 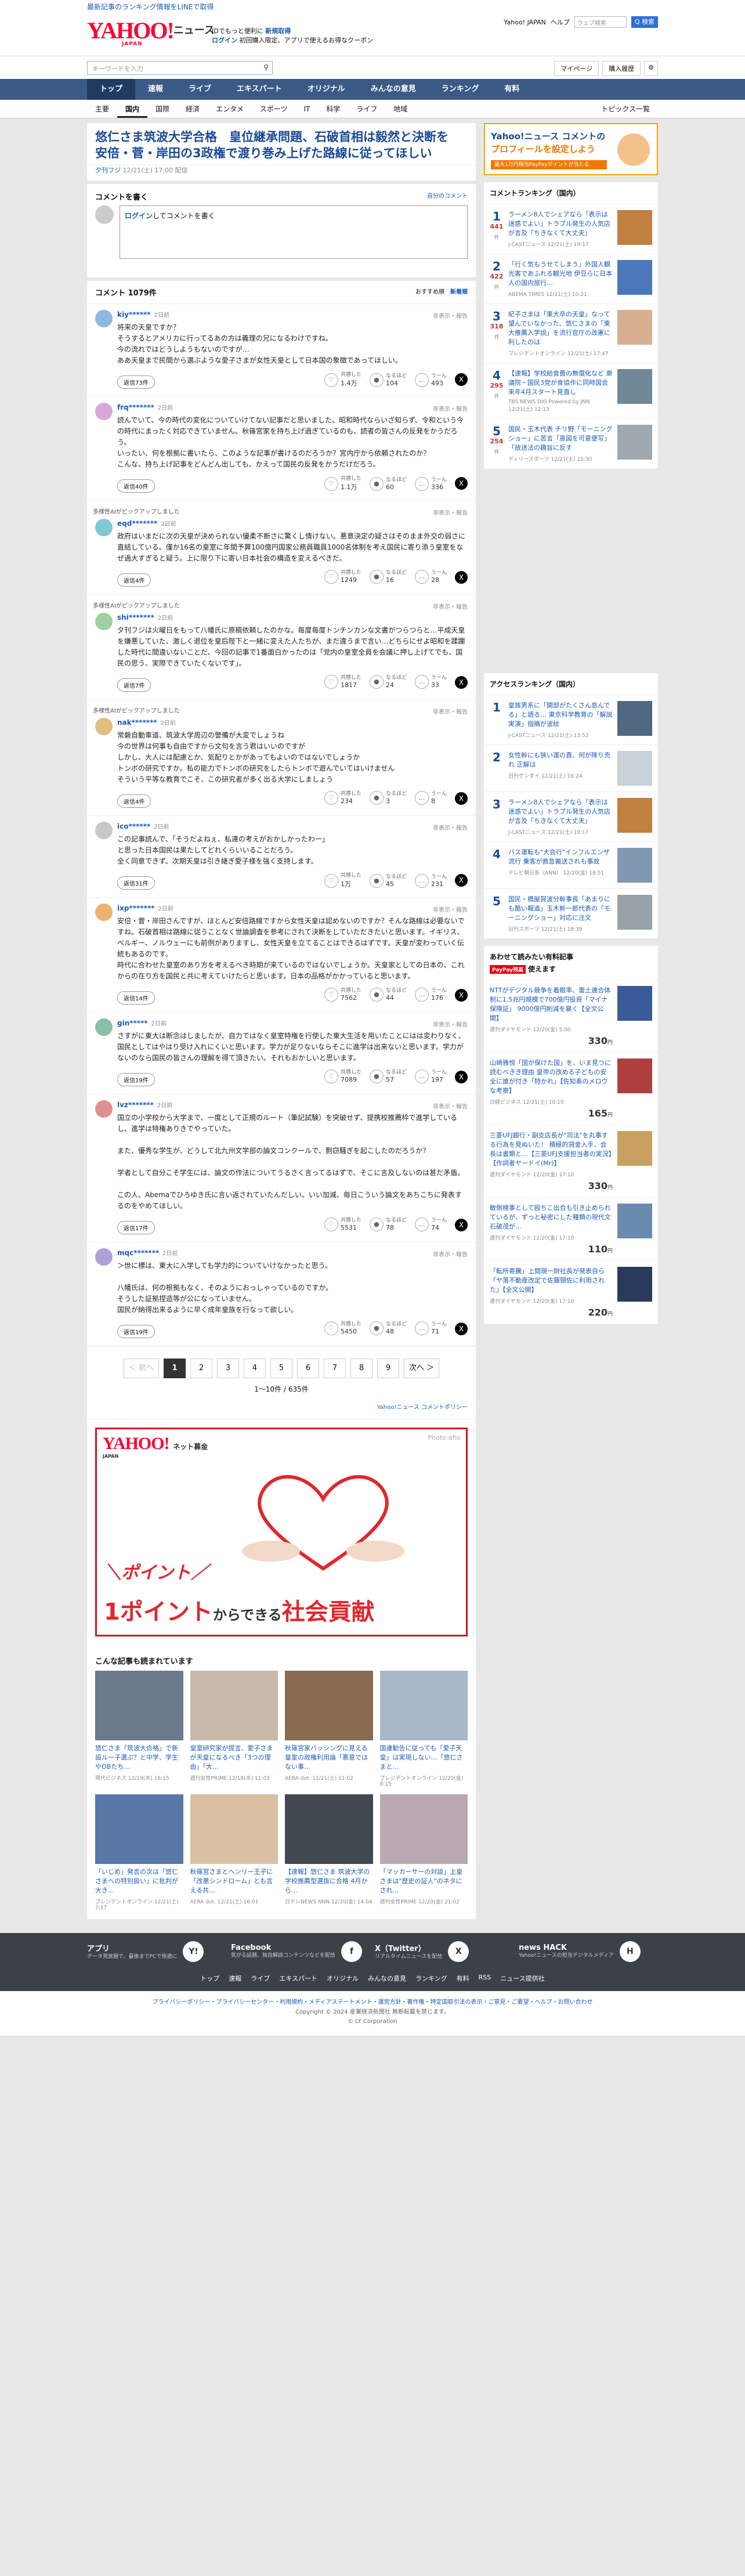 What do you see at coordinates (388, 1224) in the screenshot?
I see `reaction-hmm: ● なるほど 78` at bounding box center [388, 1224].